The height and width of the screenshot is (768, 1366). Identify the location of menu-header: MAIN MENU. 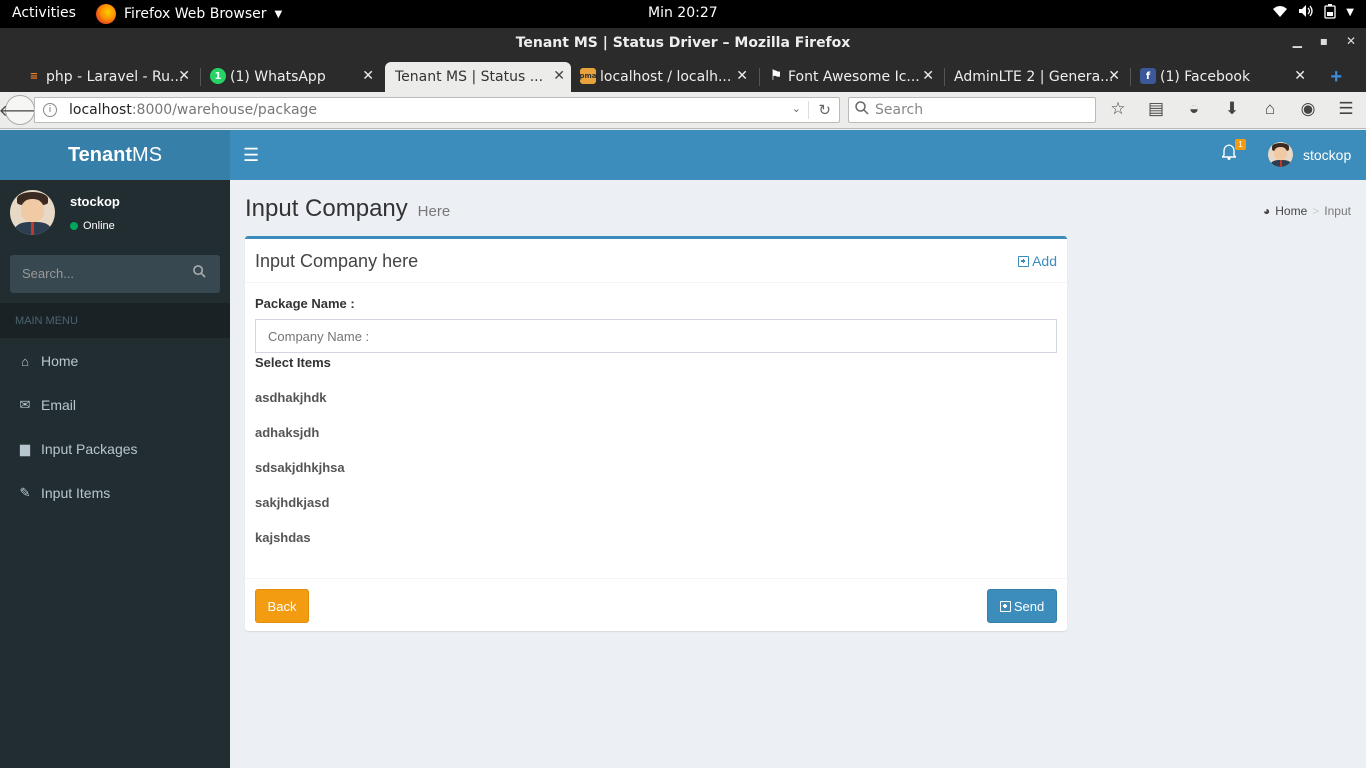
(115, 320).